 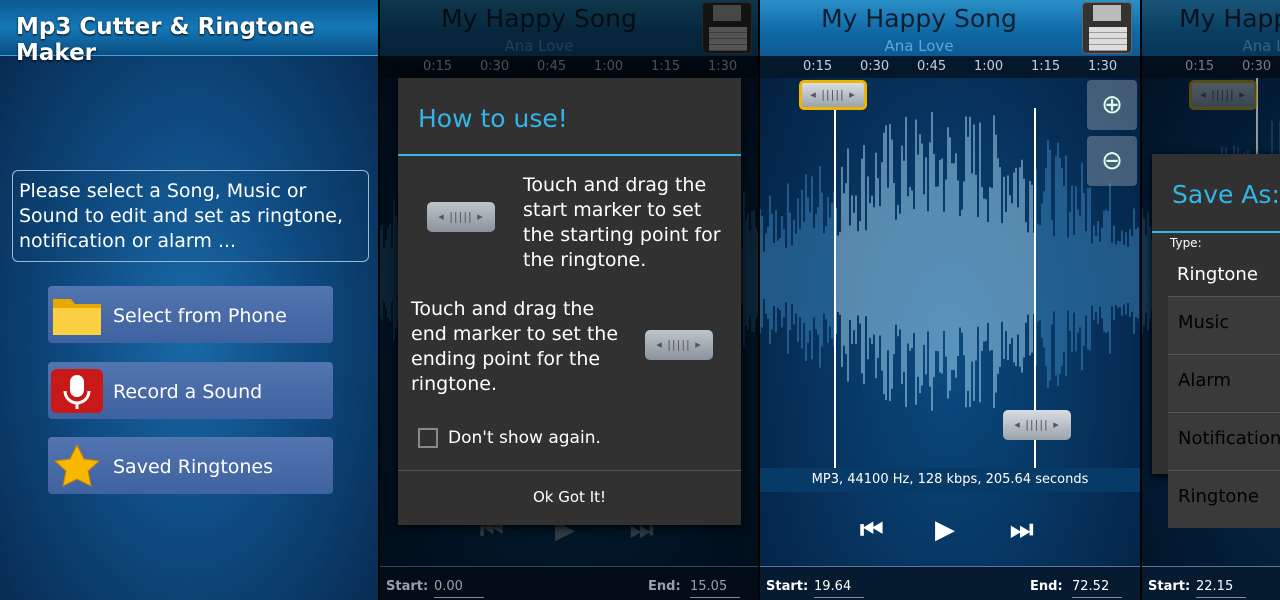 I want to click on start-field: 22.15, so click(x=1221, y=588).